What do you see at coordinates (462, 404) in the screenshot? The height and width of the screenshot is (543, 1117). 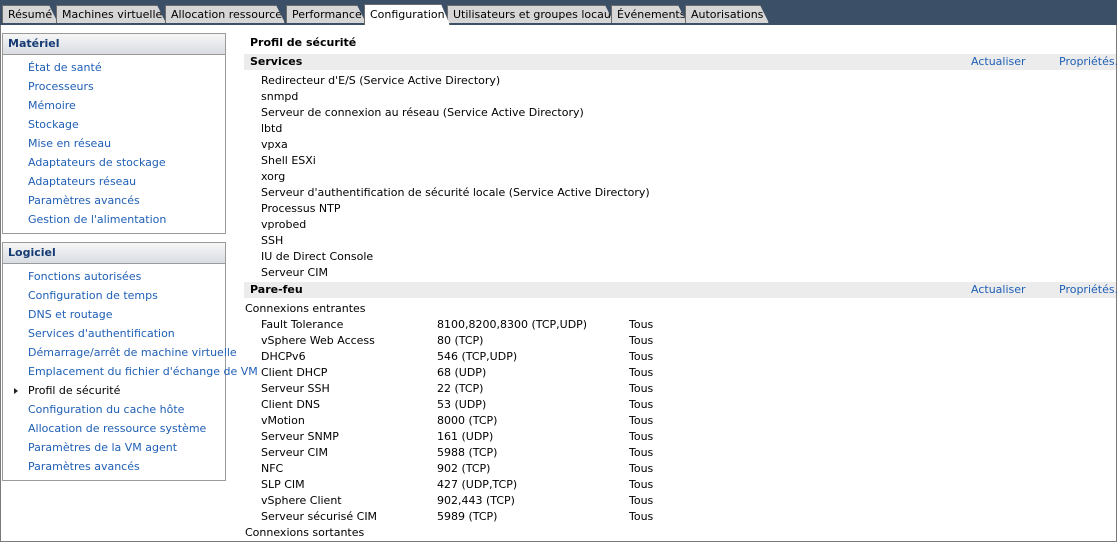 I see `rule-ports: 53 (UDP)` at bounding box center [462, 404].